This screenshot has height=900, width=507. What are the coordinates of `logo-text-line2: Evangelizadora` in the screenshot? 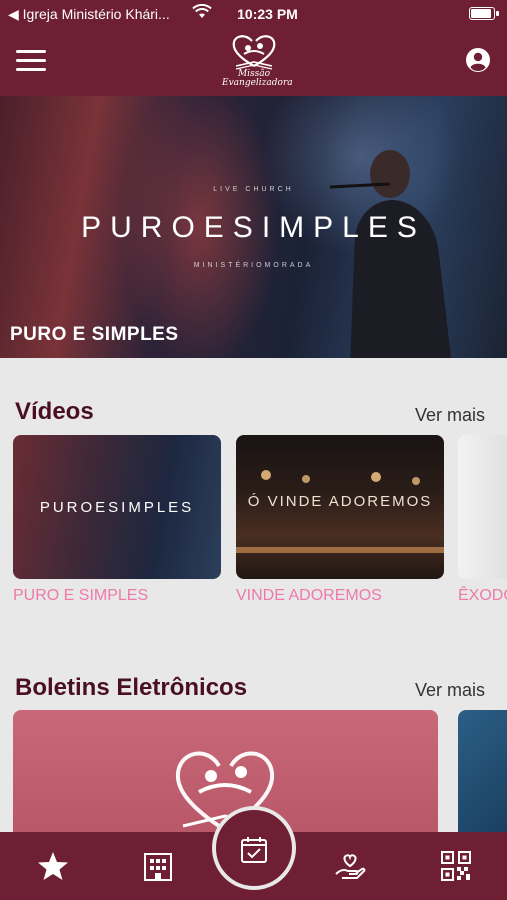 It's located at (257, 83).